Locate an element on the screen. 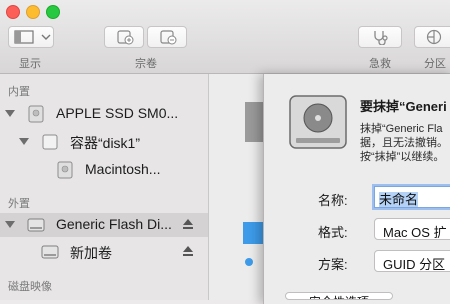 This screenshot has width=450, height=304. disk-images-section-header: 磁盘映像 is located at coordinates (30, 287).